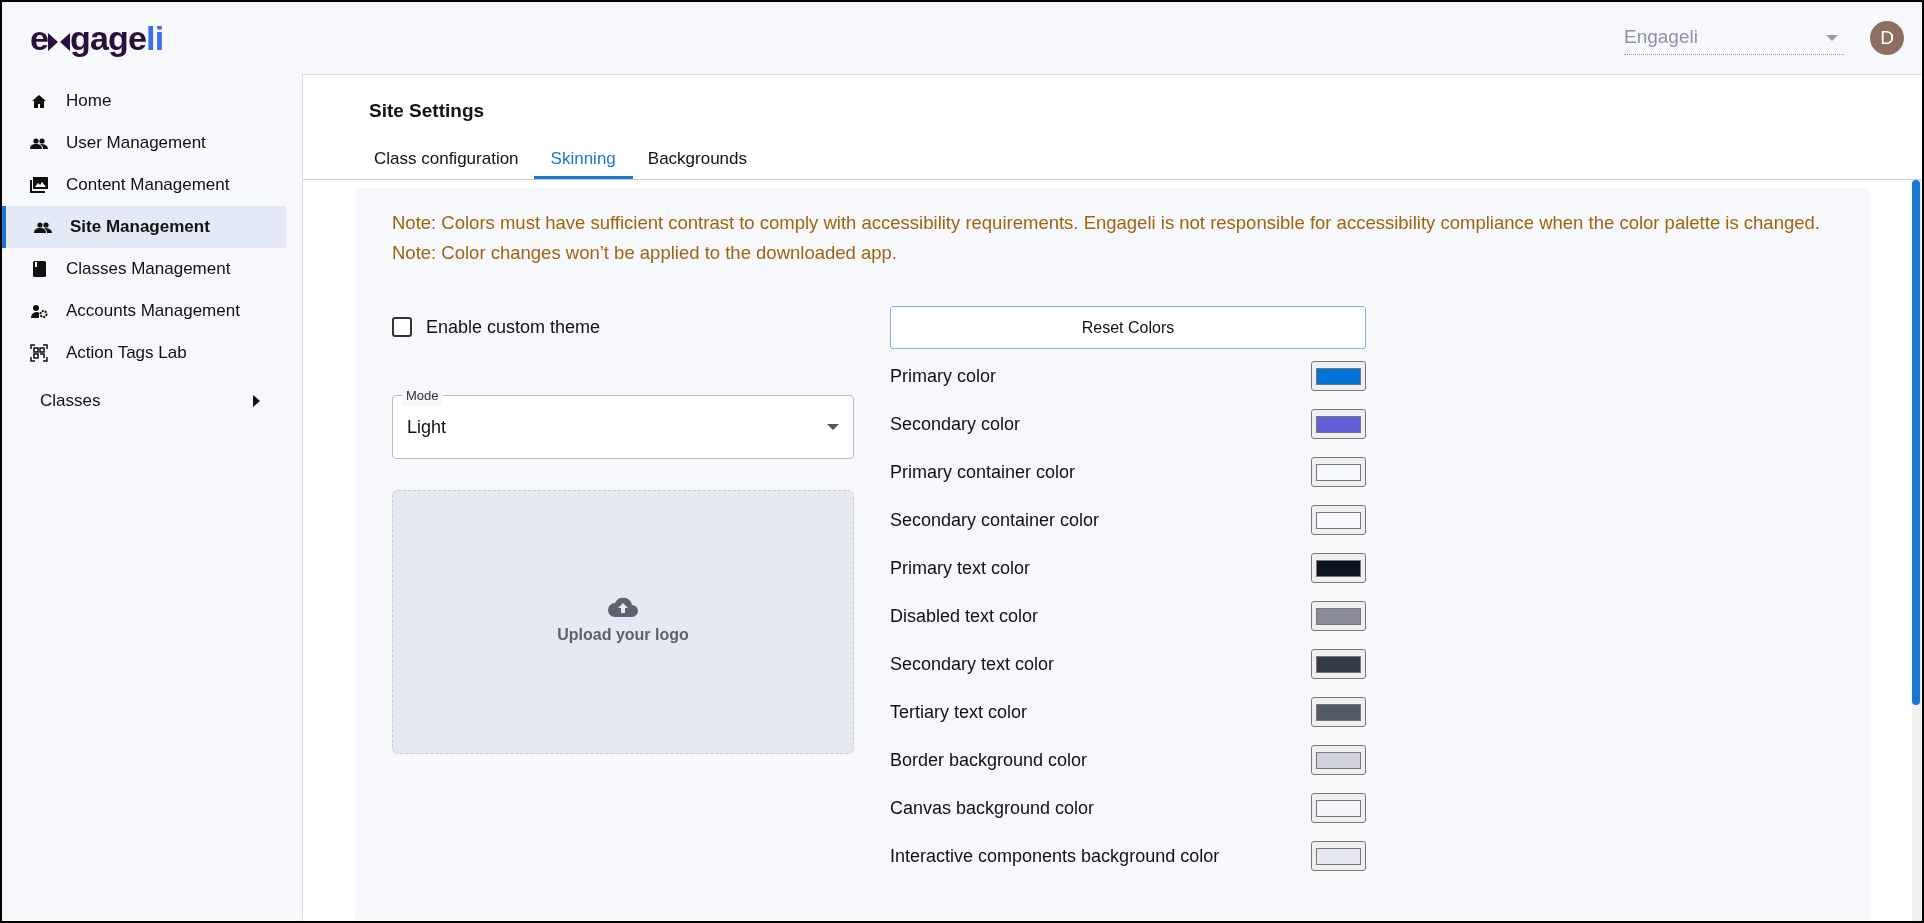  I want to click on sidebar-item: Site Management, so click(144, 227).